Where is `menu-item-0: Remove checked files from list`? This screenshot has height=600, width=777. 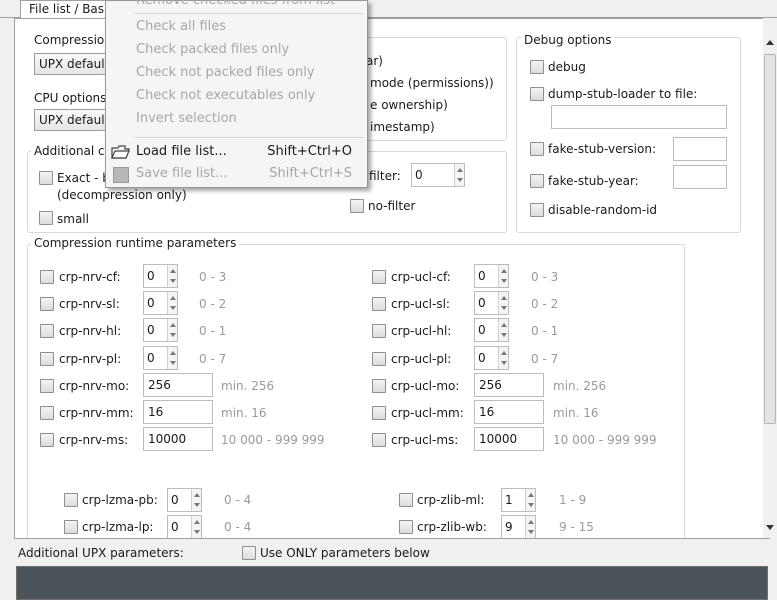 menu-item-0: Remove checked files from list is located at coordinates (235, 4).